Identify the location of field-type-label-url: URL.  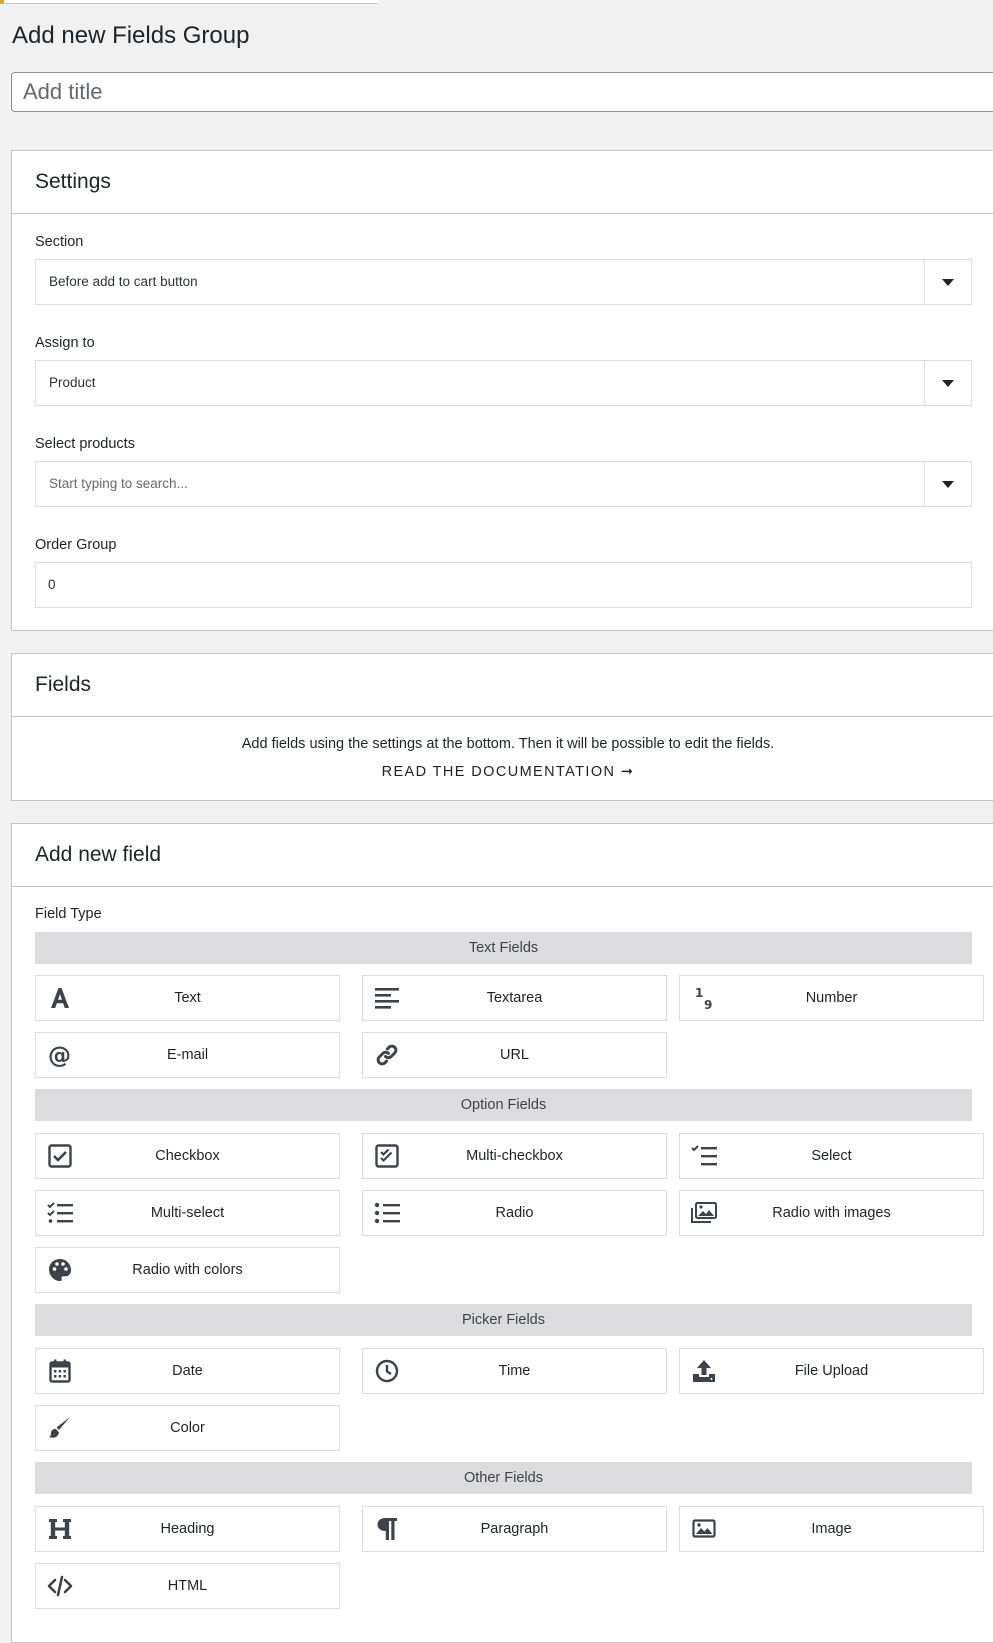
(514, 1055).